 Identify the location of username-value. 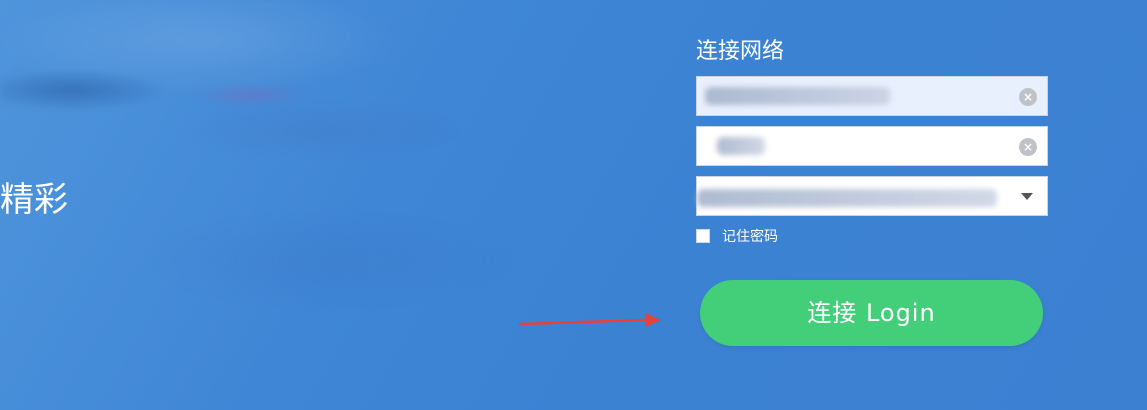
(861, 96).